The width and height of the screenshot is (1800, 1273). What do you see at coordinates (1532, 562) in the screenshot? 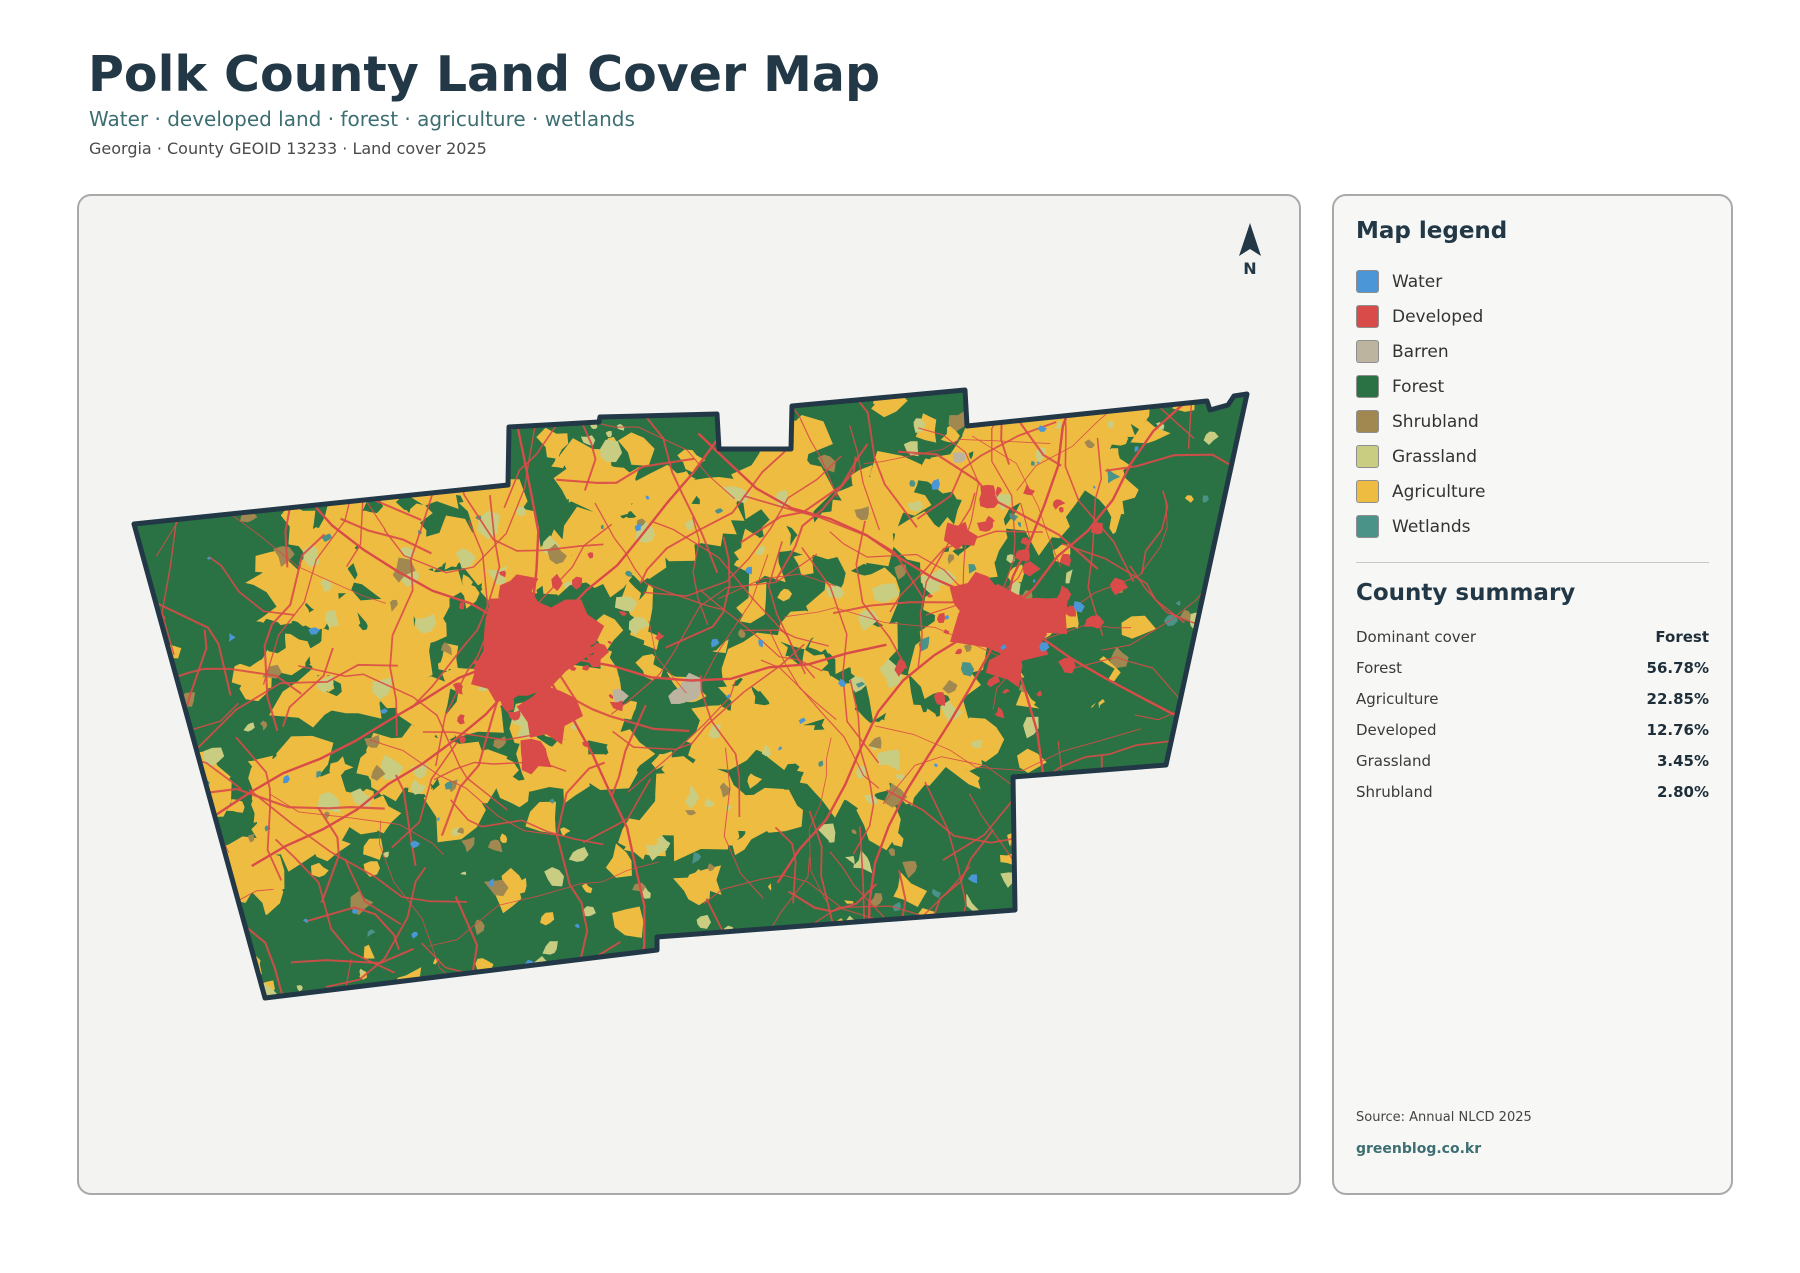
I see `panel-divider` at bounding box center [1532, 562].